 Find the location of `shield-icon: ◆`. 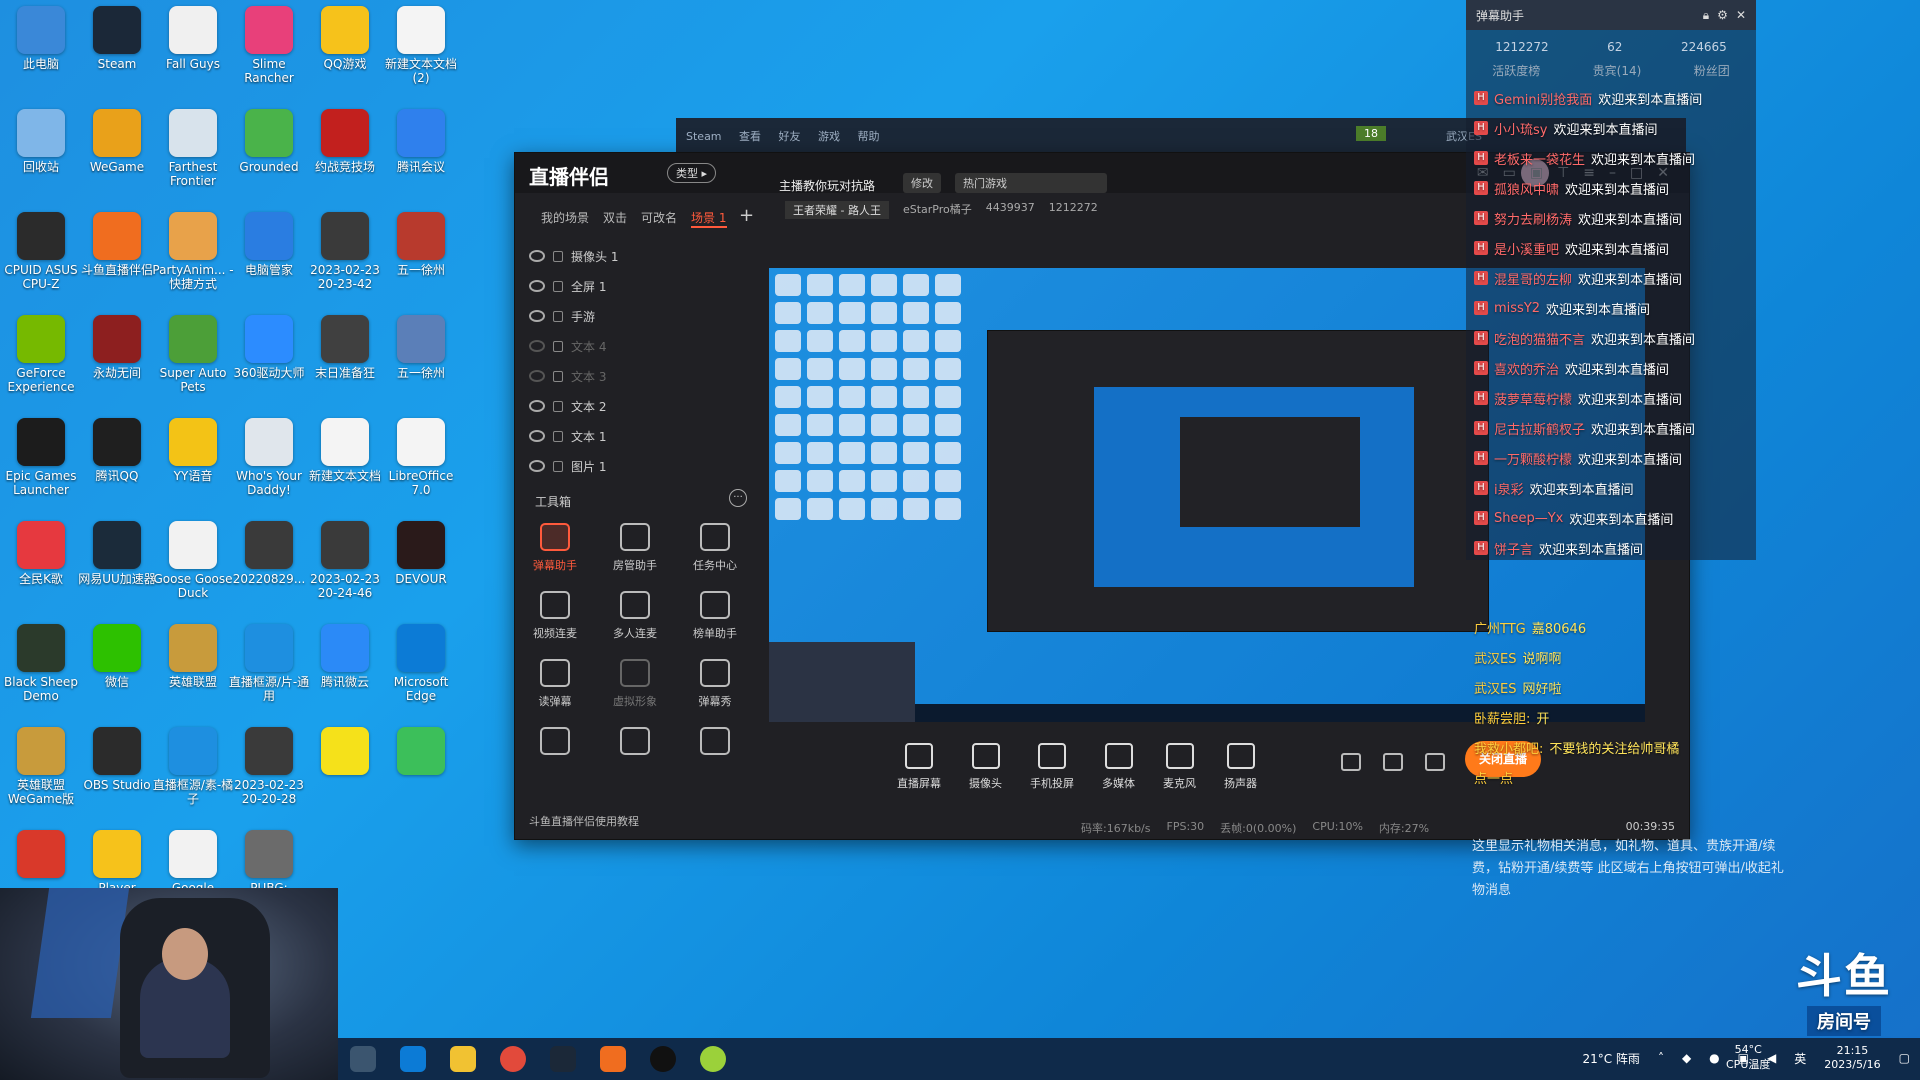

shield-icon: ◆ is located at coordinates (1686, 1058).